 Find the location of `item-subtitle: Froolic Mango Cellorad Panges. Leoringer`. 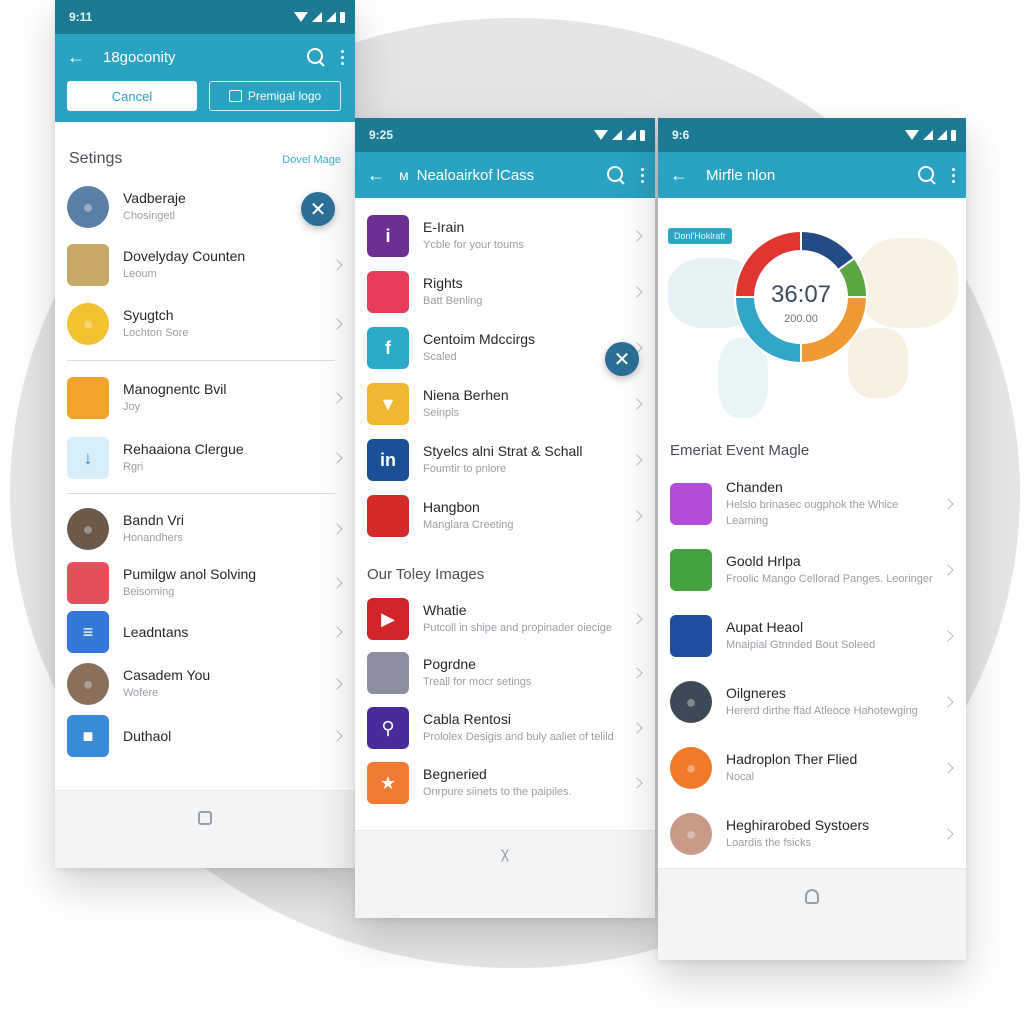

item-subtitle: Froolic Mango Cellorad Panges. Leoringer is located at coordinates (829, 578).